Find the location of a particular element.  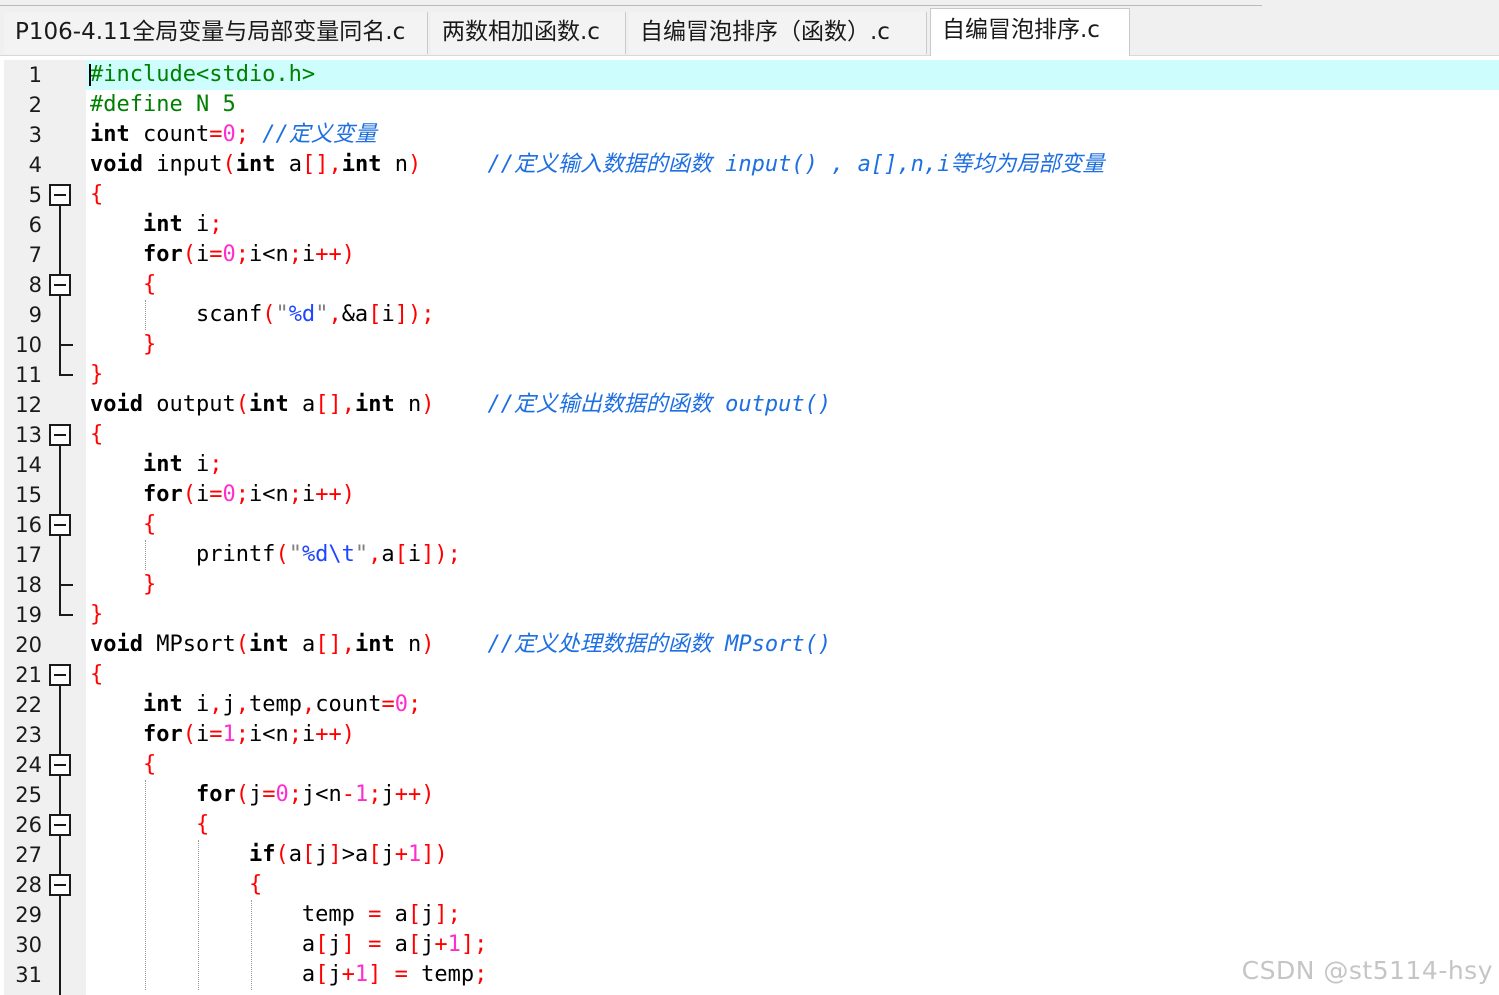

code-line: 14 int i; is located at coordinates (749, 465).